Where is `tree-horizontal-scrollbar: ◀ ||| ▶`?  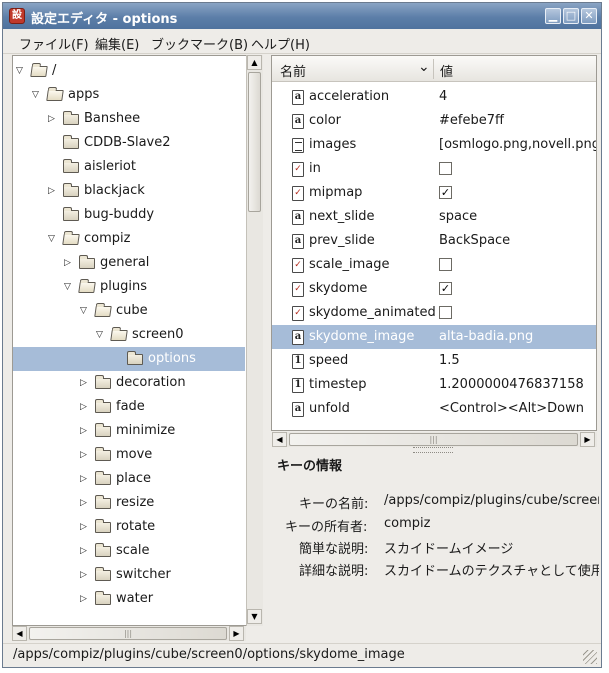
tree-horizontal-scrollbar: ◀ ||| ▶ is located at coordinates (129, 633).